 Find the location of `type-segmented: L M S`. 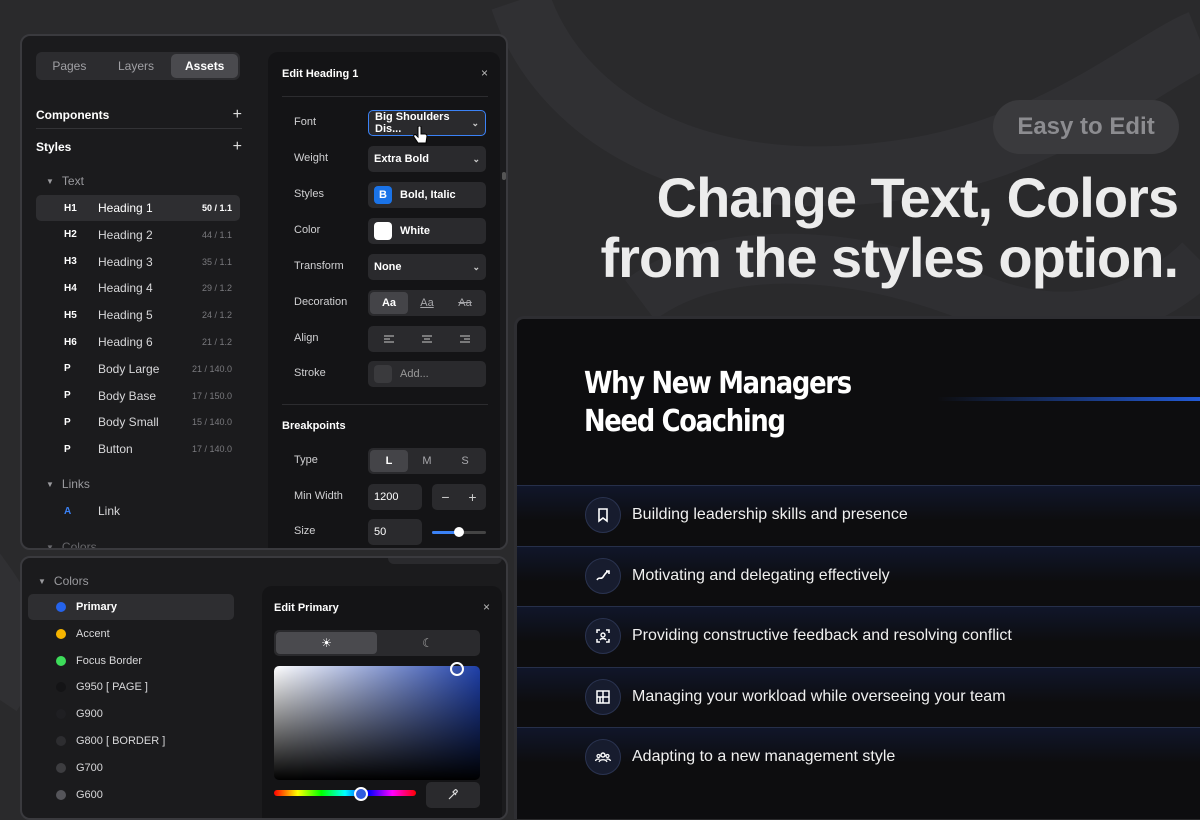

type-segmented: L M S is located at coordinates (427, 461).